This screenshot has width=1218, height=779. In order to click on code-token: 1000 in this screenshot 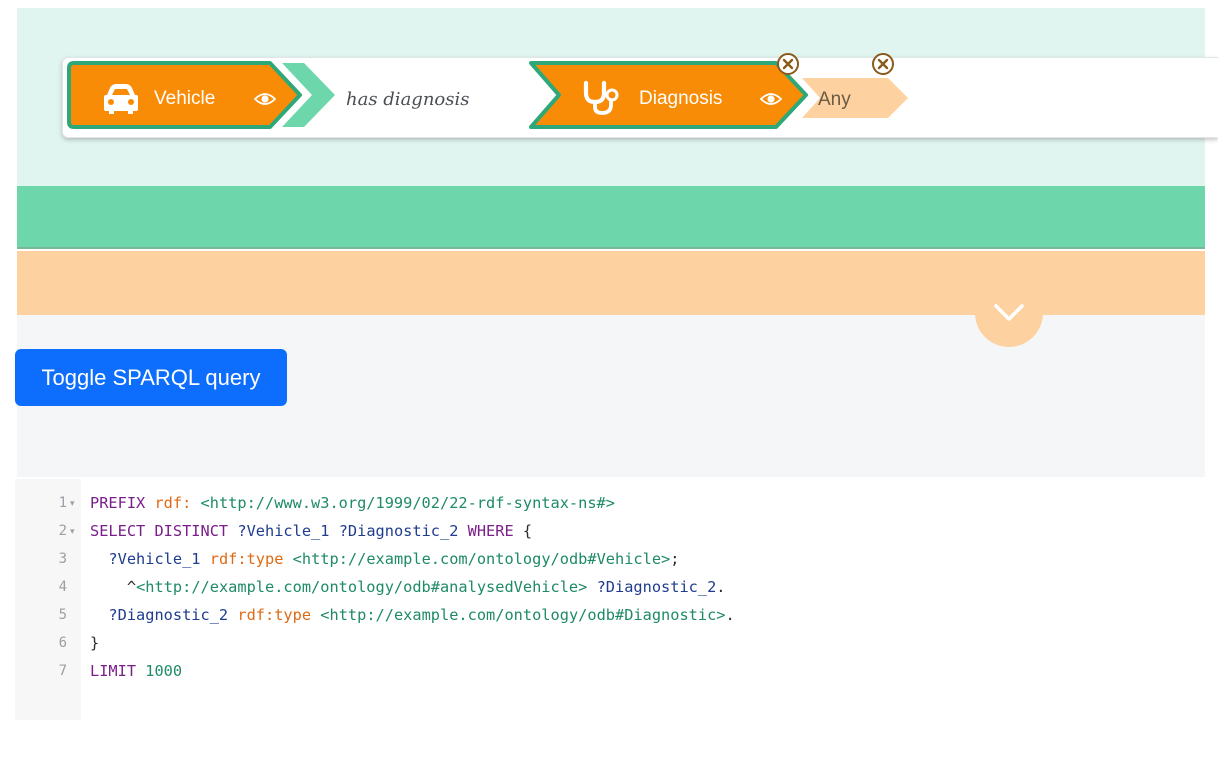, I will do `click(164, 671)`.